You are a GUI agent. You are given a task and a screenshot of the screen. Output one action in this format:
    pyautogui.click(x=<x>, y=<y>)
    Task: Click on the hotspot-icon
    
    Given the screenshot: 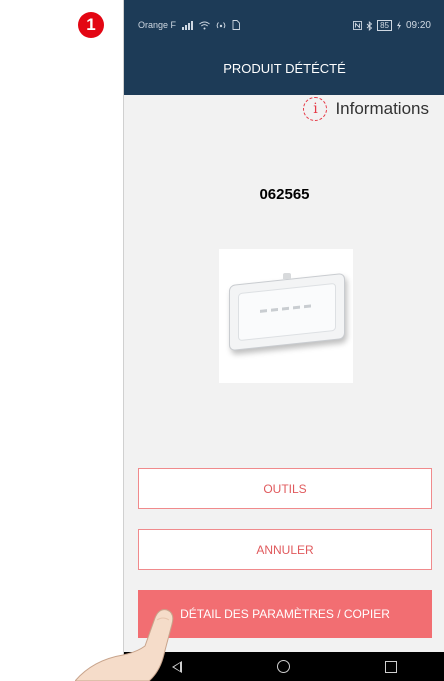 What is the action you would take?
    pyautogui.click(x=221, y=24)
    